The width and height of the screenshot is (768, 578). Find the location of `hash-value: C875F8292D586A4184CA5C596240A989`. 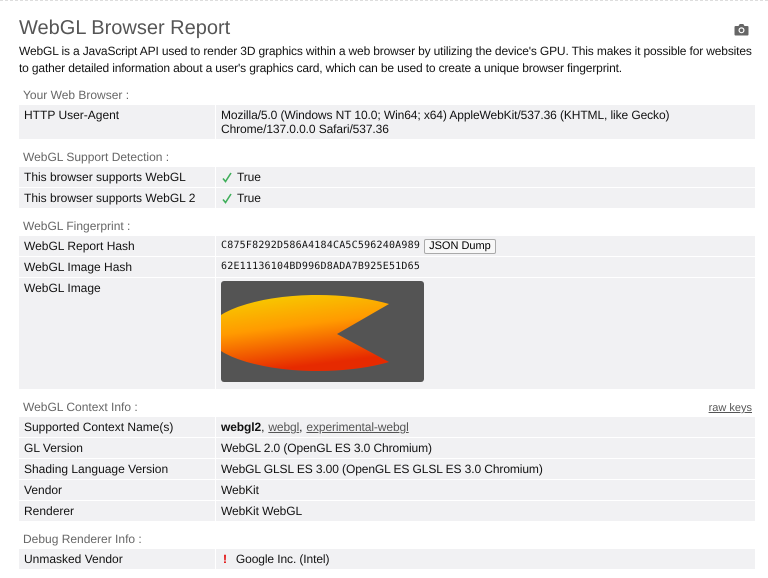

hash-value: C875F8292D586A4184CA5C596240A989 is located at coordinates (320, 246).